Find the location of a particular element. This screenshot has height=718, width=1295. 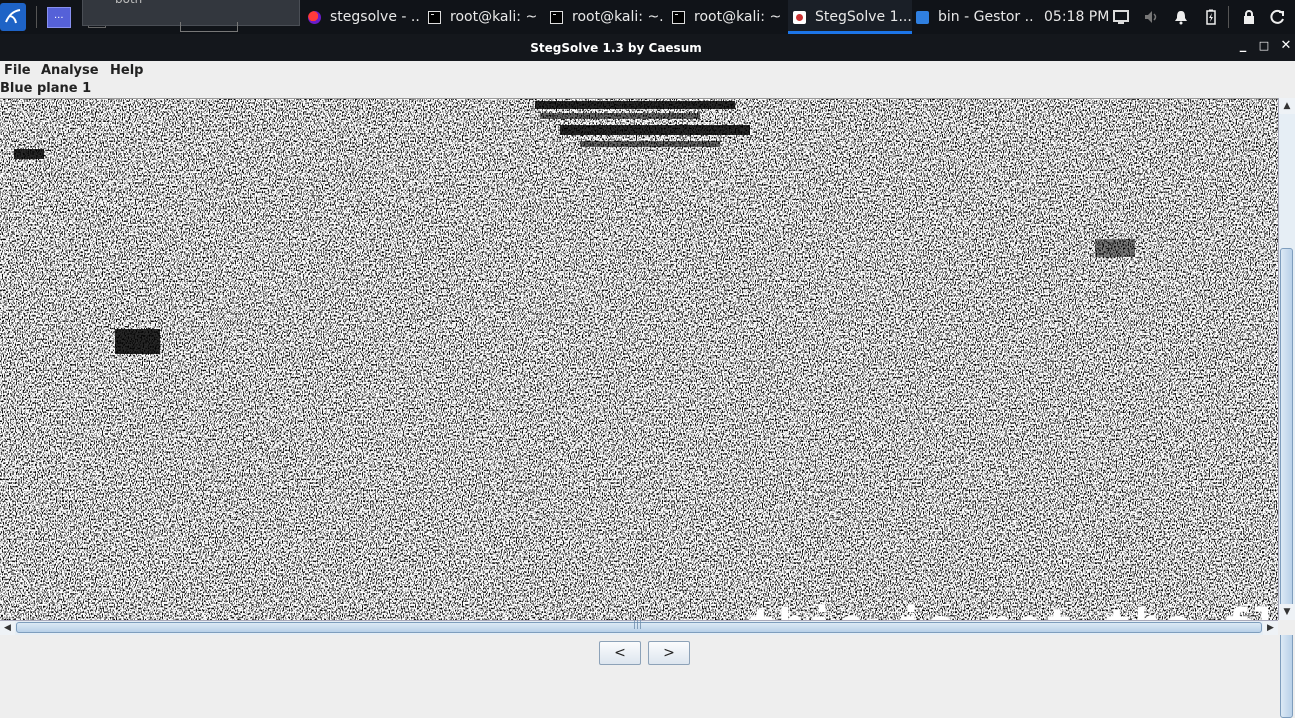

vertical-scrollbar: ▲ ▼ is located at coordinates (1286, 408).